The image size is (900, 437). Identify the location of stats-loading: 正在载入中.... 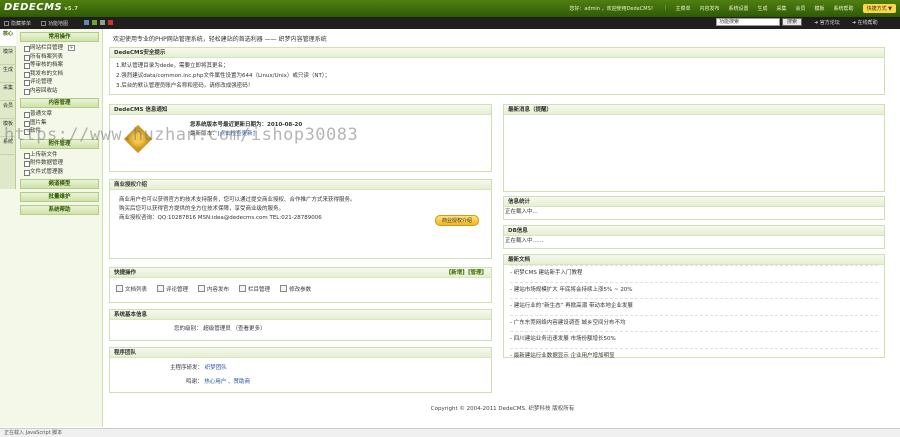
(521, 212).